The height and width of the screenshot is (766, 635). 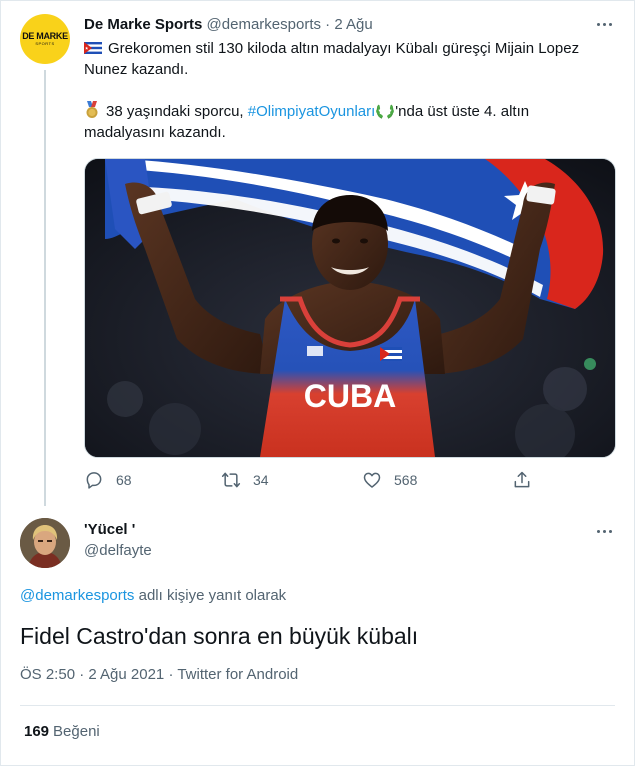 What do you see at coordinates (264, 24) in the screenshot?
I see `author-handle: @demarkesports` at bounding box center [264, 24].